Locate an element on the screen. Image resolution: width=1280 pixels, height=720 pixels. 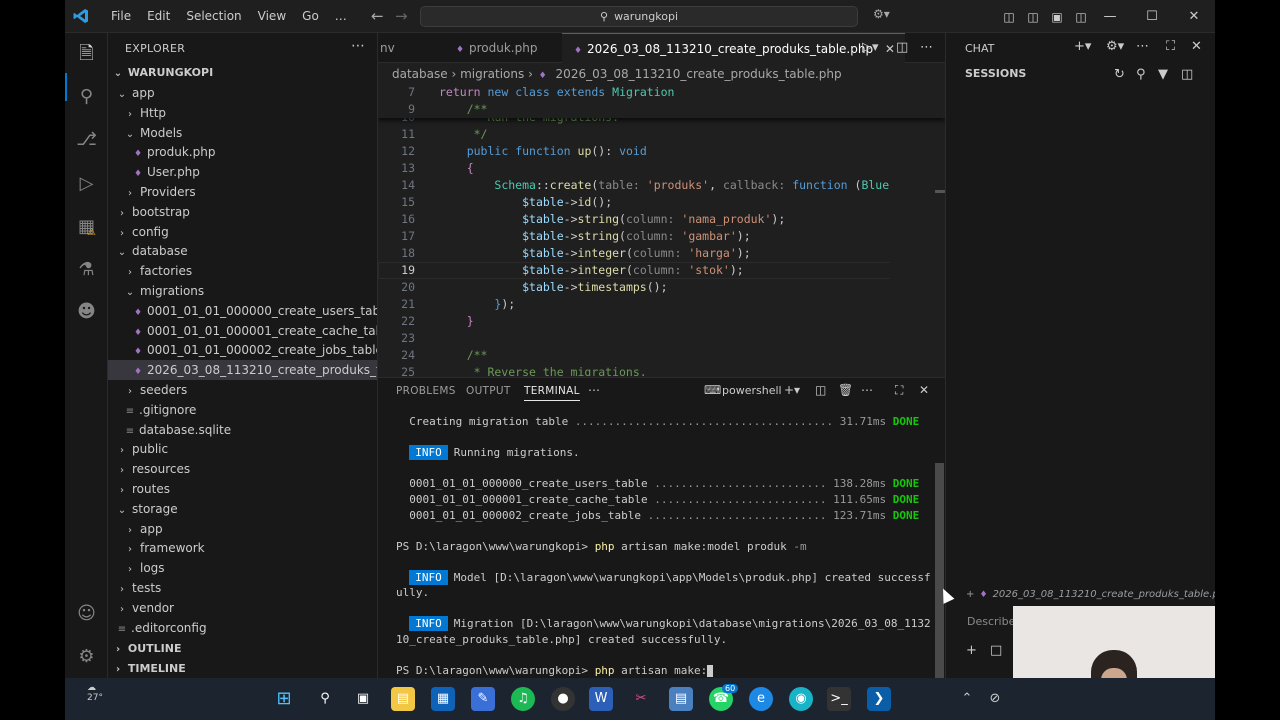
tab-output: OUTPUT is located at coordinates (488, 391).